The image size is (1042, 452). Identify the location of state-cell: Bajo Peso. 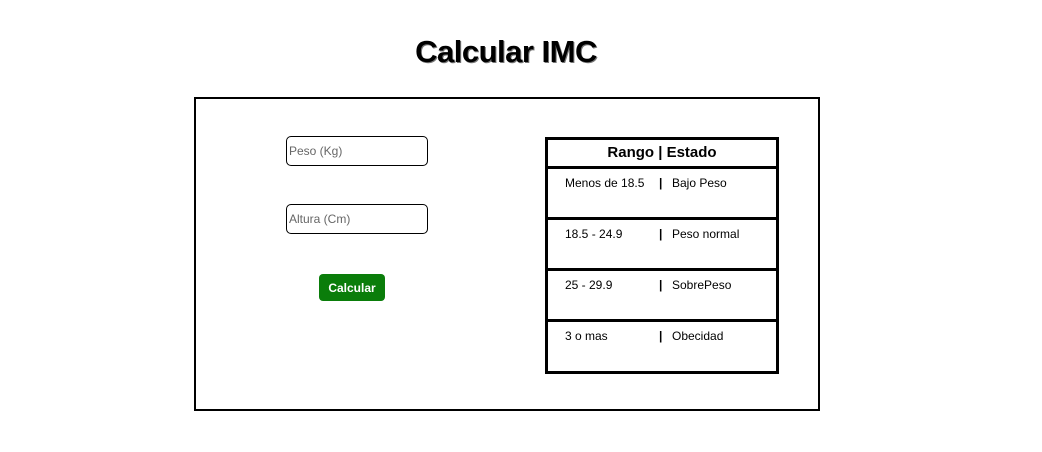
(699, 183).